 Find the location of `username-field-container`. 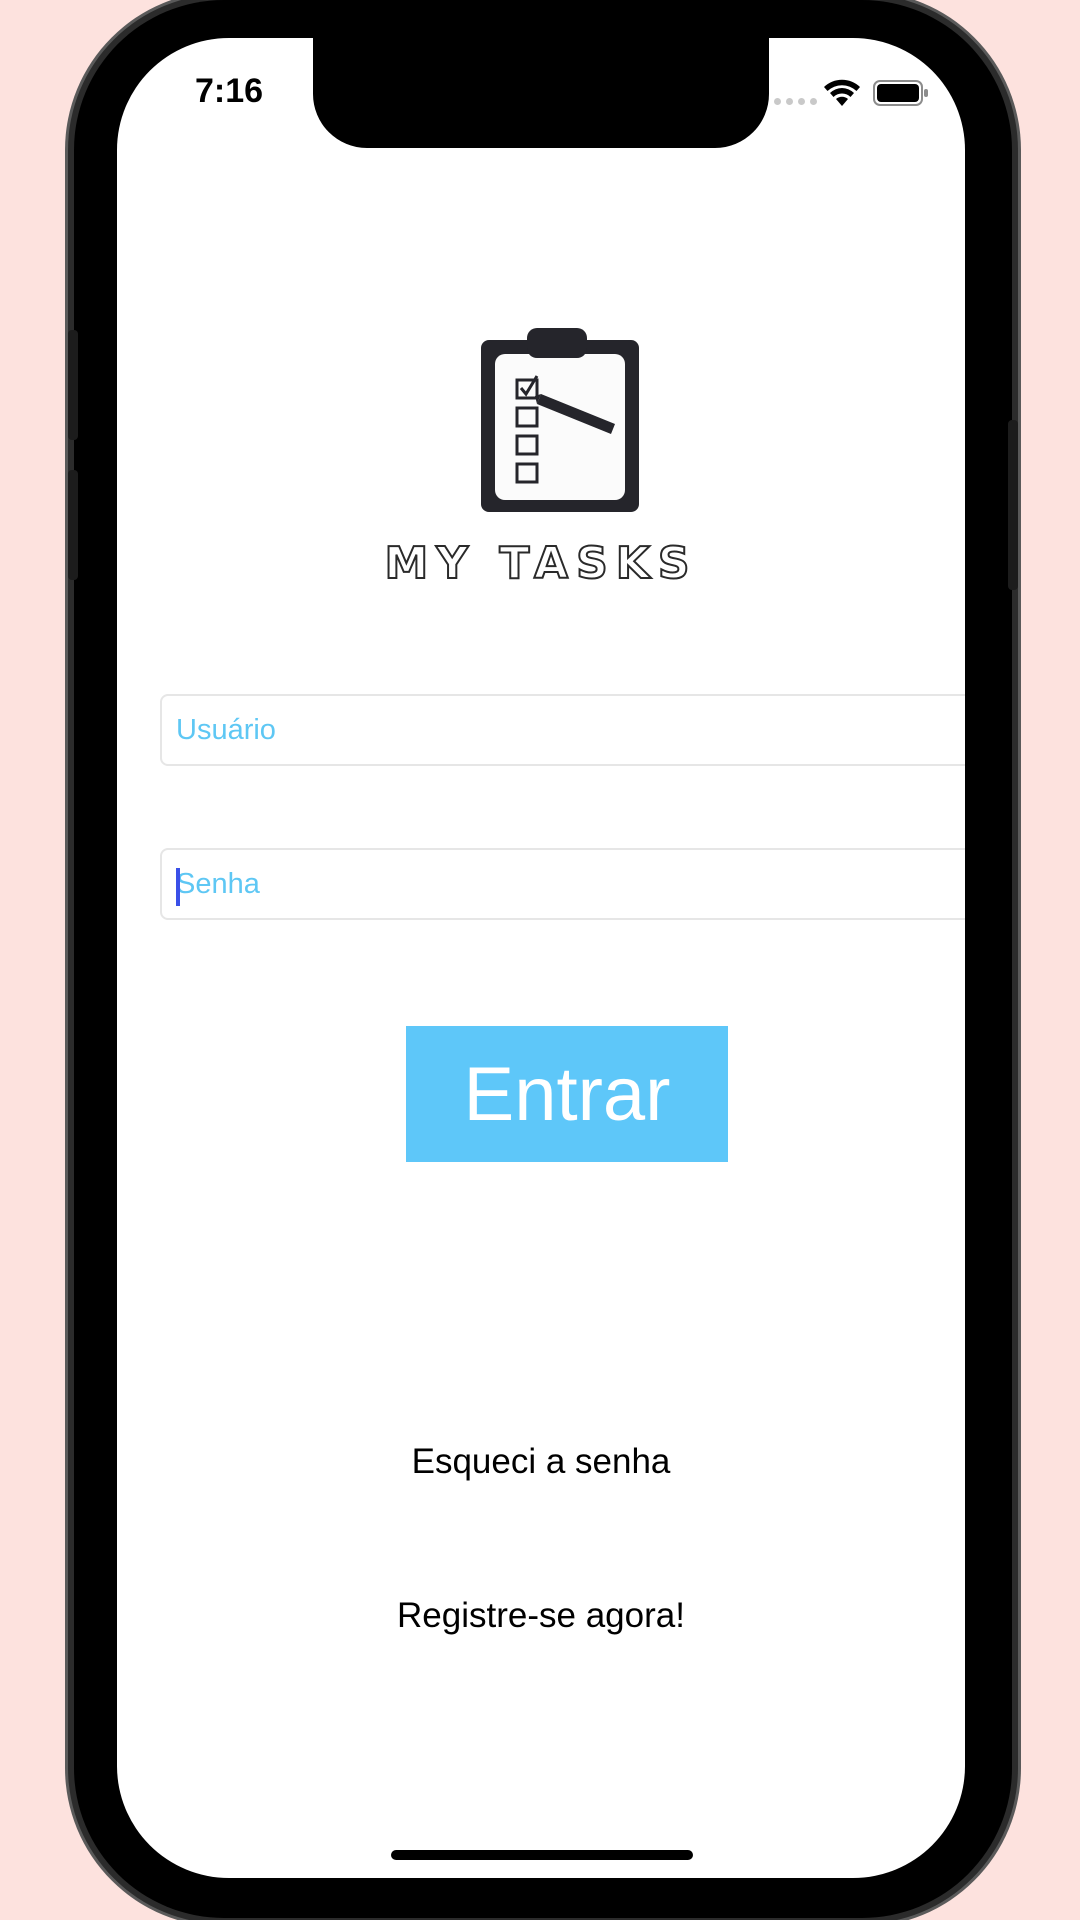

username-field-container is located at coordinates (562, 730).